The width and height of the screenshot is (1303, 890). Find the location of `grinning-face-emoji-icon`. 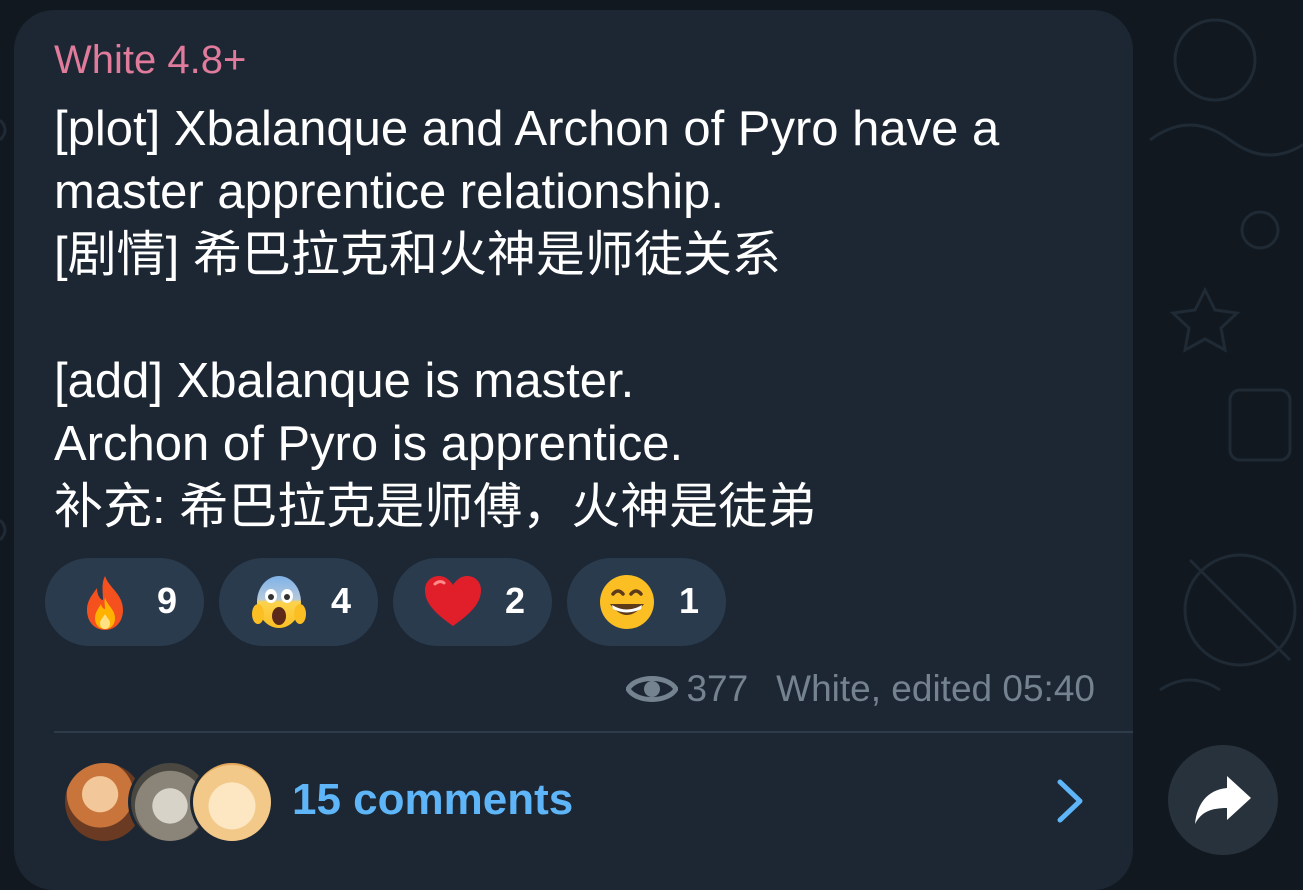

grinning-face-emoji-icon is located at coordinates (627, 602).